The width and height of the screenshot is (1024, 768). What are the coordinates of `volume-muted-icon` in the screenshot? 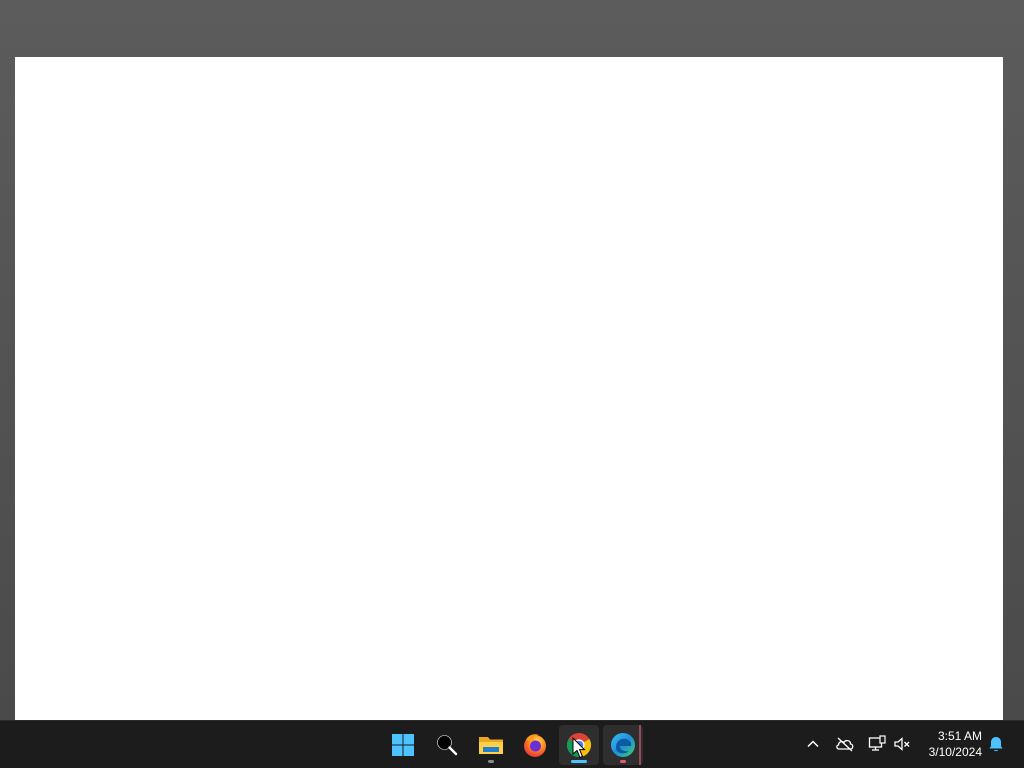 It's located at (902, 744).